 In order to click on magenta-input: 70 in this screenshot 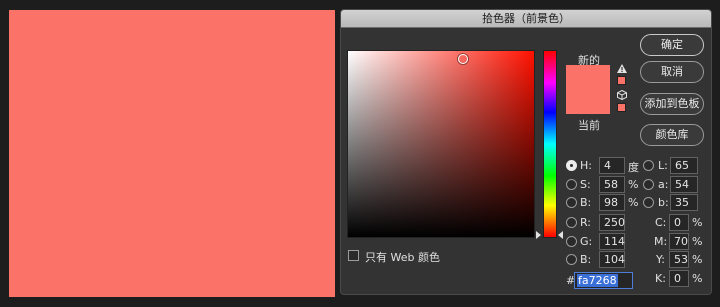, I will do `click(679, 241)`.